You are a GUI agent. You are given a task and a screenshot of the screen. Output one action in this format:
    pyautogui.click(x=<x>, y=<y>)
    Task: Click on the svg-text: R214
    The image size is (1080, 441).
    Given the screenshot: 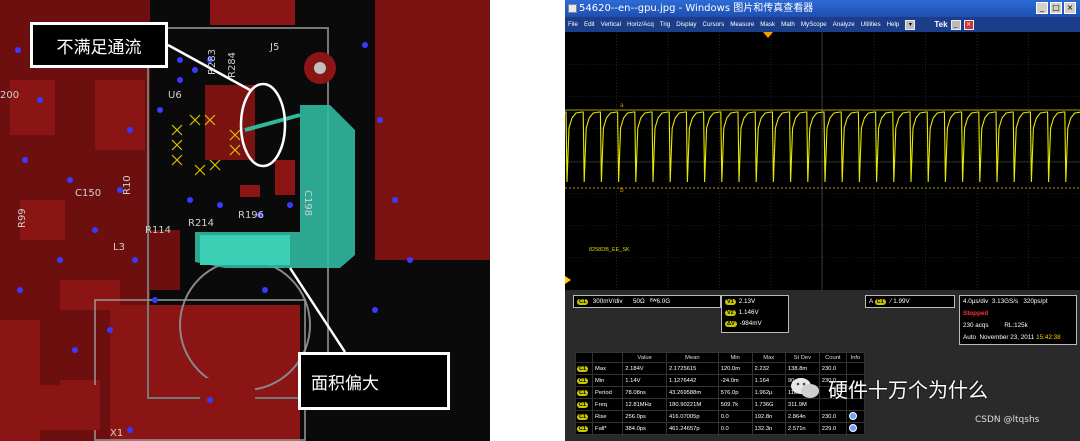 What is the action you would take?
    pyautogui.click(x=201, y=223)
    